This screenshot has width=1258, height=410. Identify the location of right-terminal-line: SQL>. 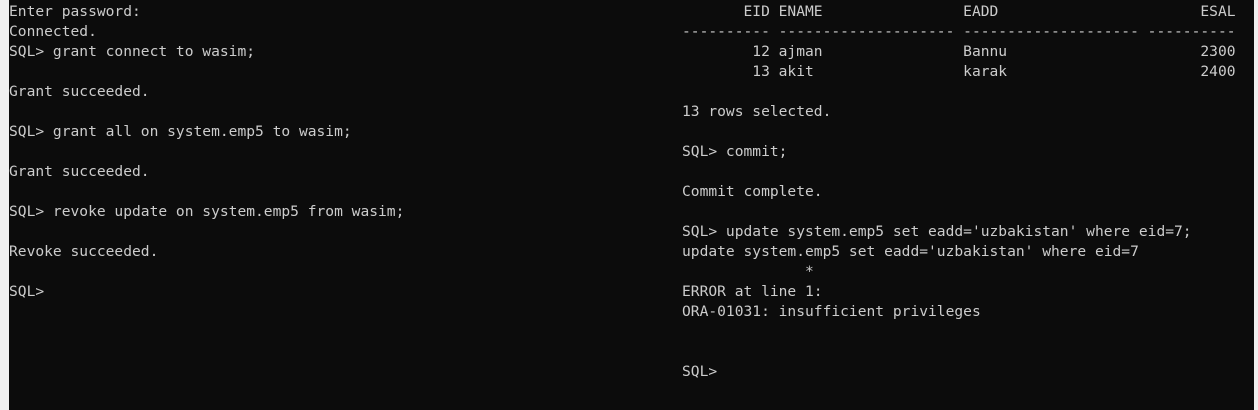
(700, 371).